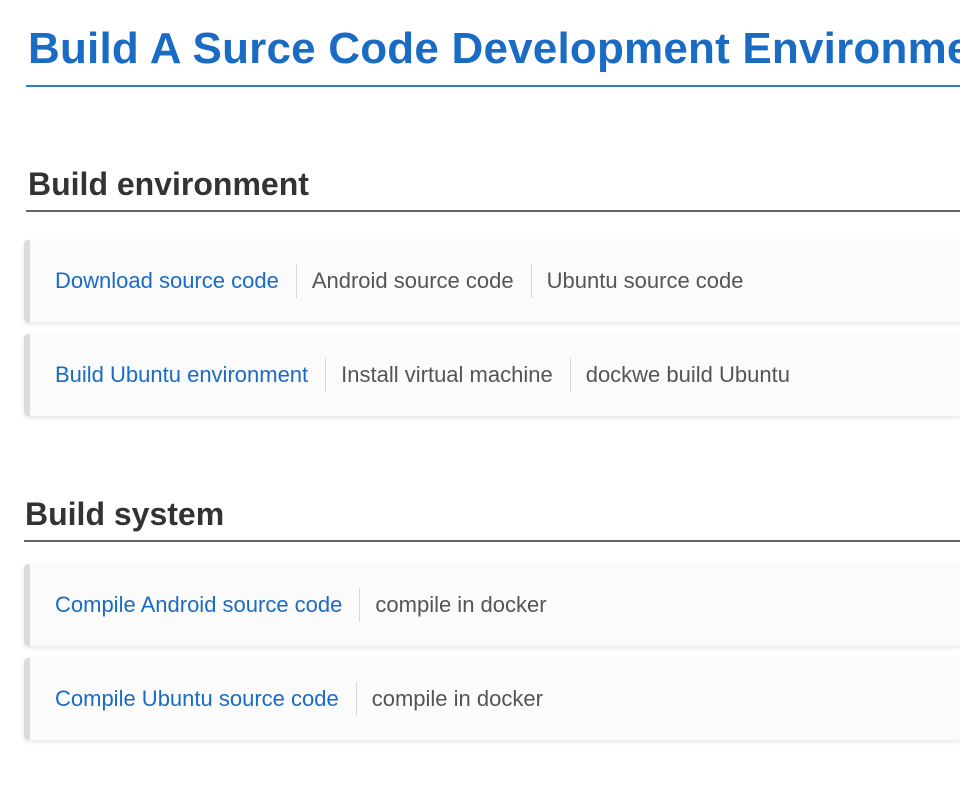 This screenshot has width=960, height=790. Describe the element at coordinates (181, 375) in the screenshot. I see `build-ubuntu-environment-link: Build Ubuntu environment` at that location.